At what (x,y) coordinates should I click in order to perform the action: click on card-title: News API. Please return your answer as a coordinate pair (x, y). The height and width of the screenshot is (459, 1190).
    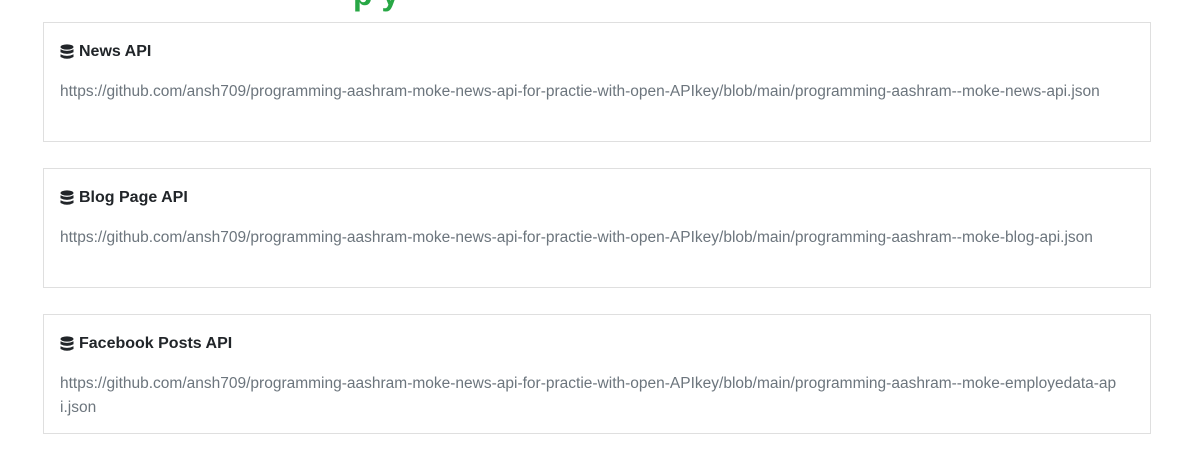
    Looking at the image, I should click on (105, 52).